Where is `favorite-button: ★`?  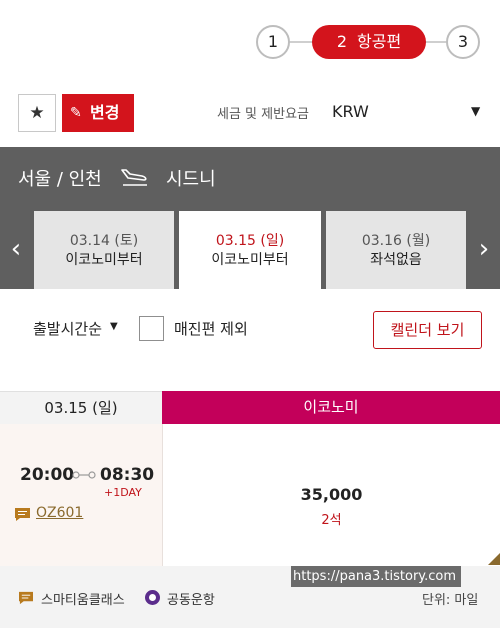 favorite-button: ★ is located at coordinates (37, 113).